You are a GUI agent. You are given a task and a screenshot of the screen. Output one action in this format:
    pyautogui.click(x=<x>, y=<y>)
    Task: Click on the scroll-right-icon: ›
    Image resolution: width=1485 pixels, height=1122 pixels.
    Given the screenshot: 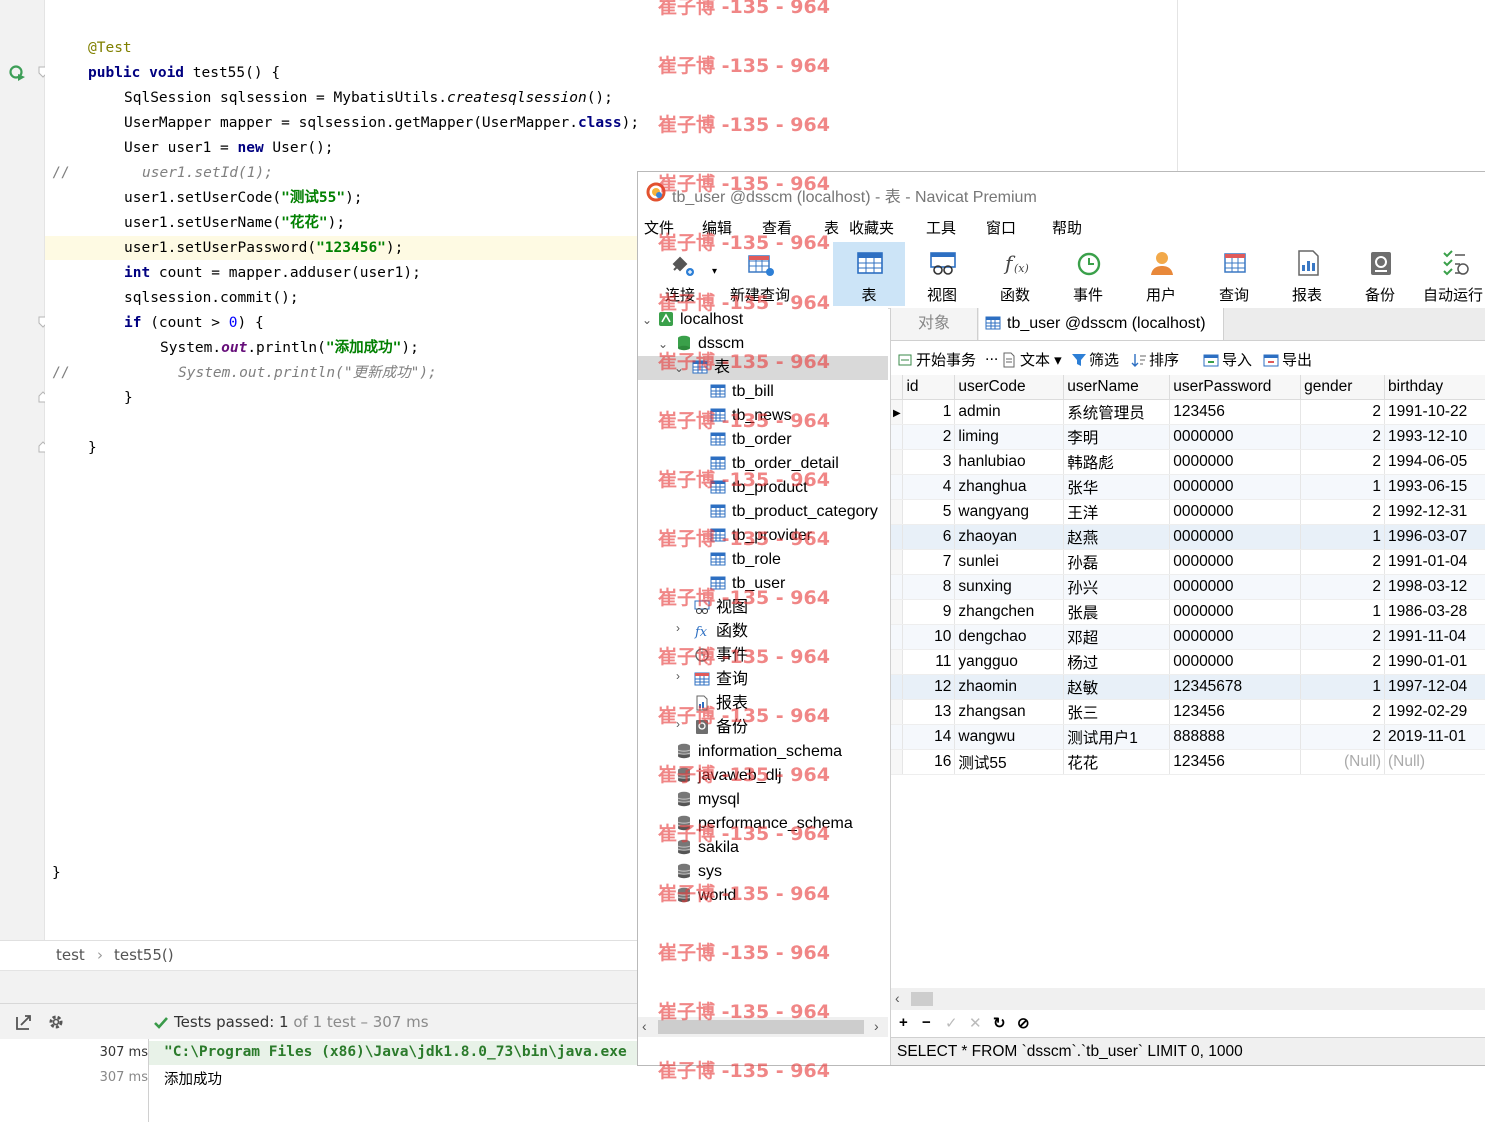 What is the action you would take?
    pyautogui.click(x=876, y=1026)
    